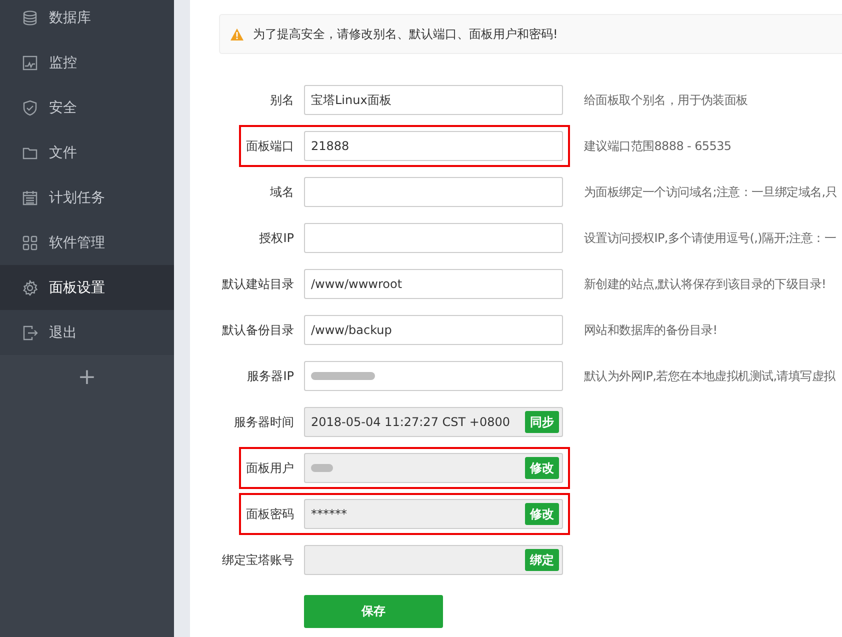  I want to click on readonly-field: 2018-05-04 11:27:27 CST +0800 同步, so click(433, 422).